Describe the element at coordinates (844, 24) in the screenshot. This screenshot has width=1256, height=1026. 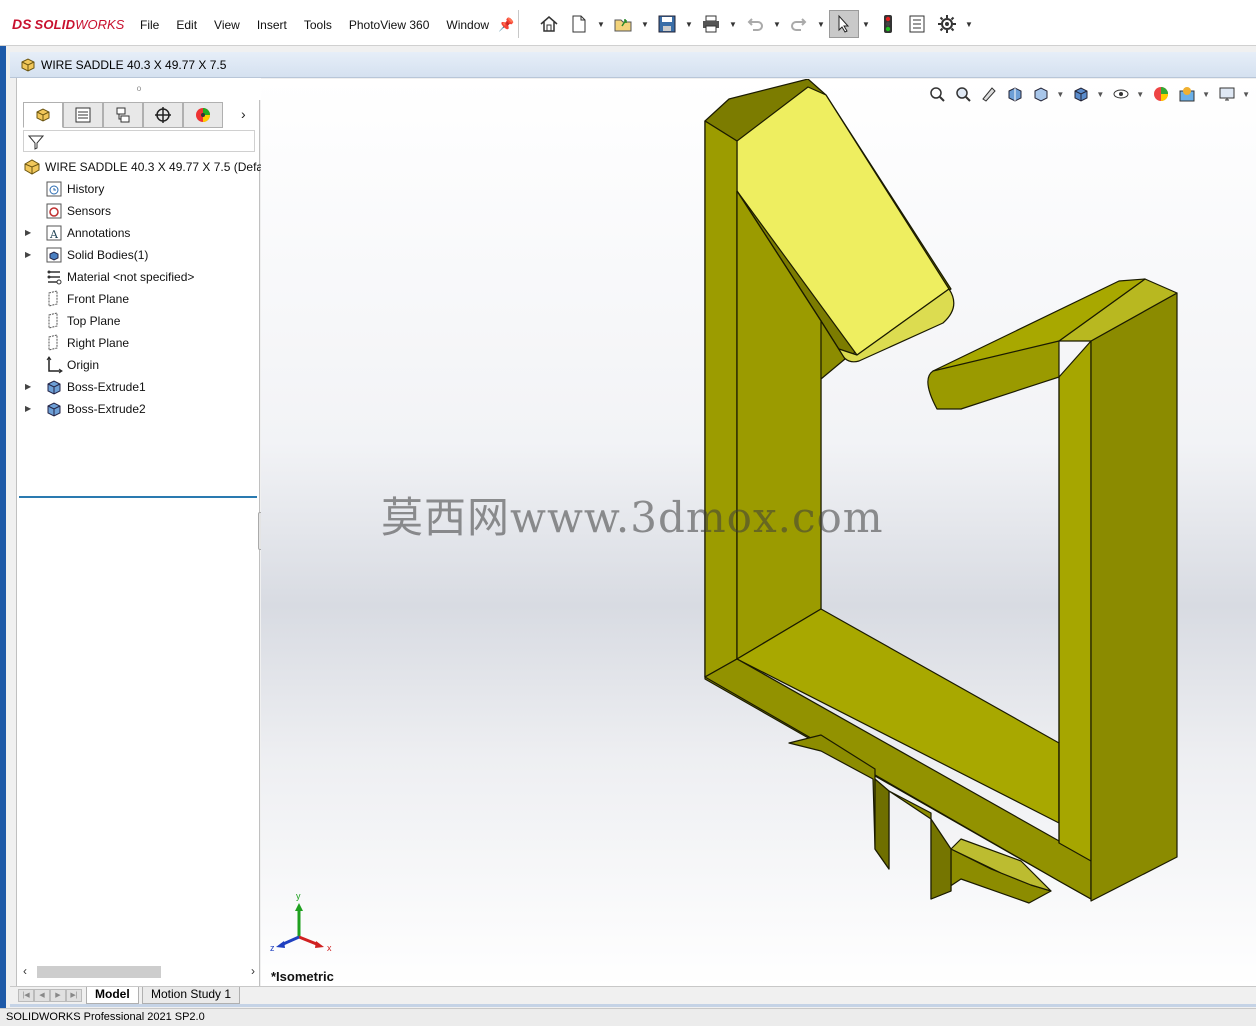
I see `select-pointer-icon` at that location.